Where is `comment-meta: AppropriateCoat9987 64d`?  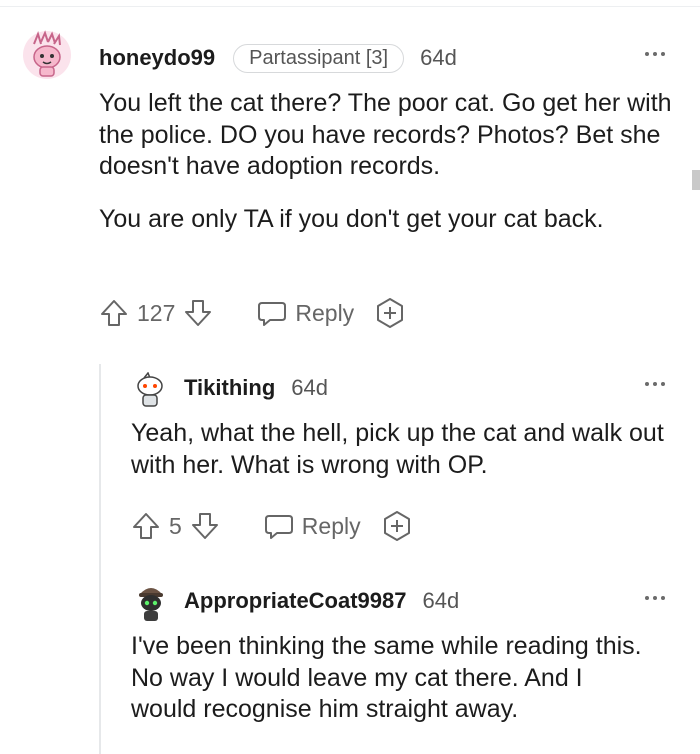
comment-meta: AppropriateCoat9987 64d is located at coordinates (321, 601).